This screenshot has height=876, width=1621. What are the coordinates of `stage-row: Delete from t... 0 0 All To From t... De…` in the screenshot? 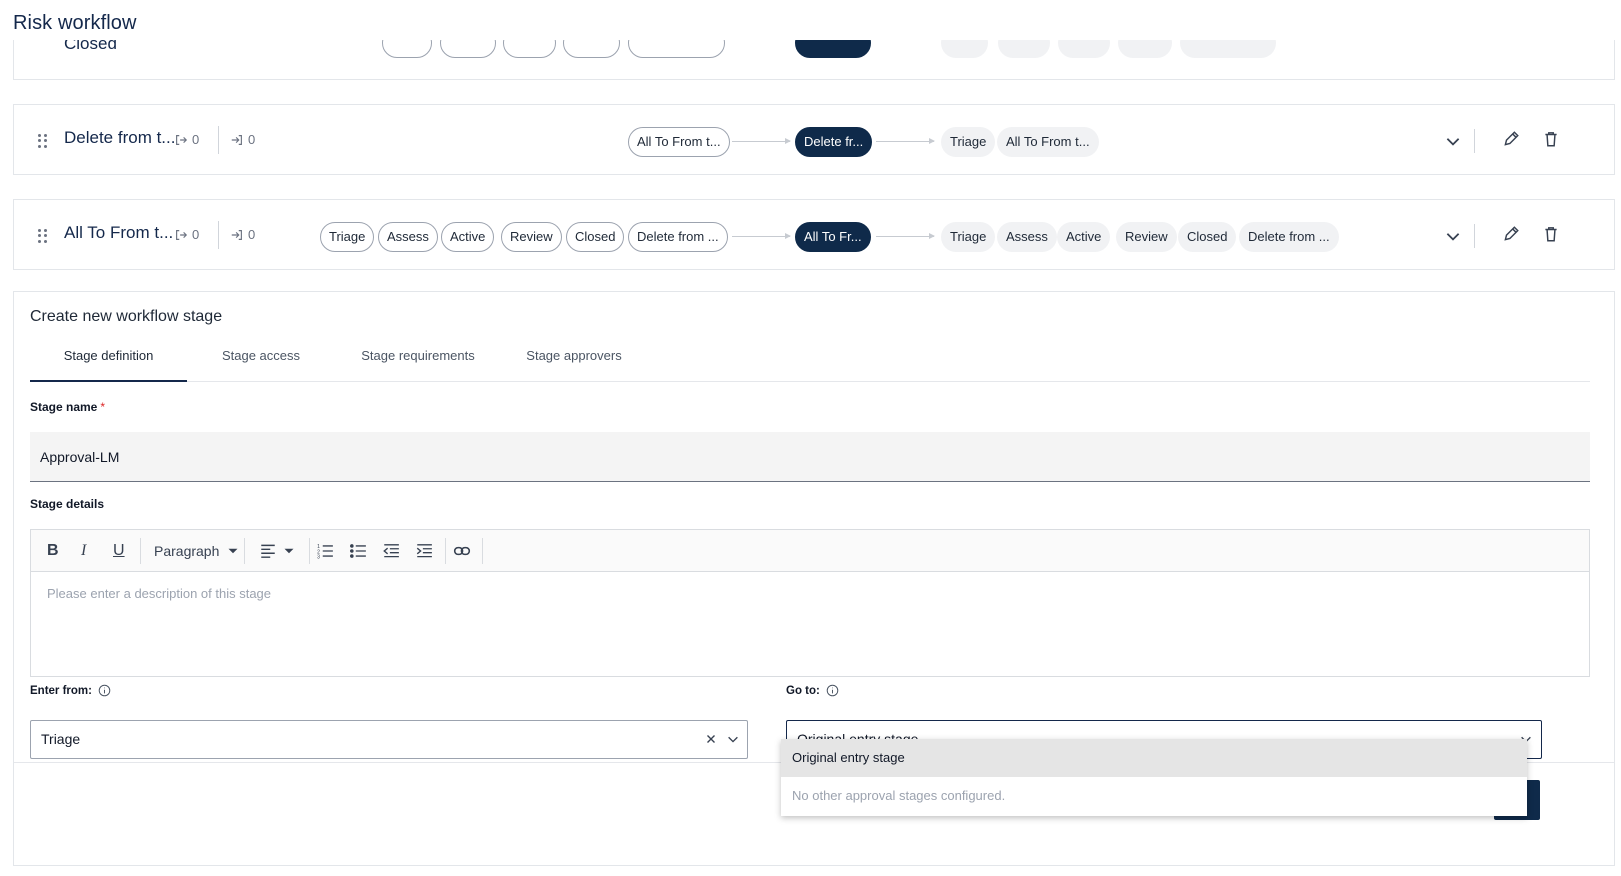 It's located at (814, 139).